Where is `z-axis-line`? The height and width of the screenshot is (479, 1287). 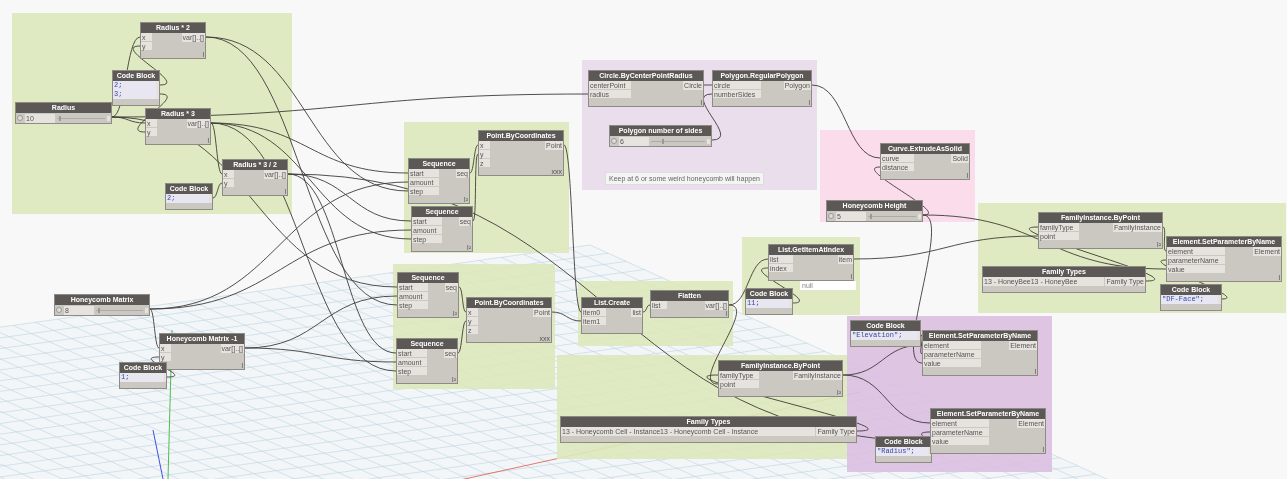
z-axis-line is located at coordinates (158, 454).